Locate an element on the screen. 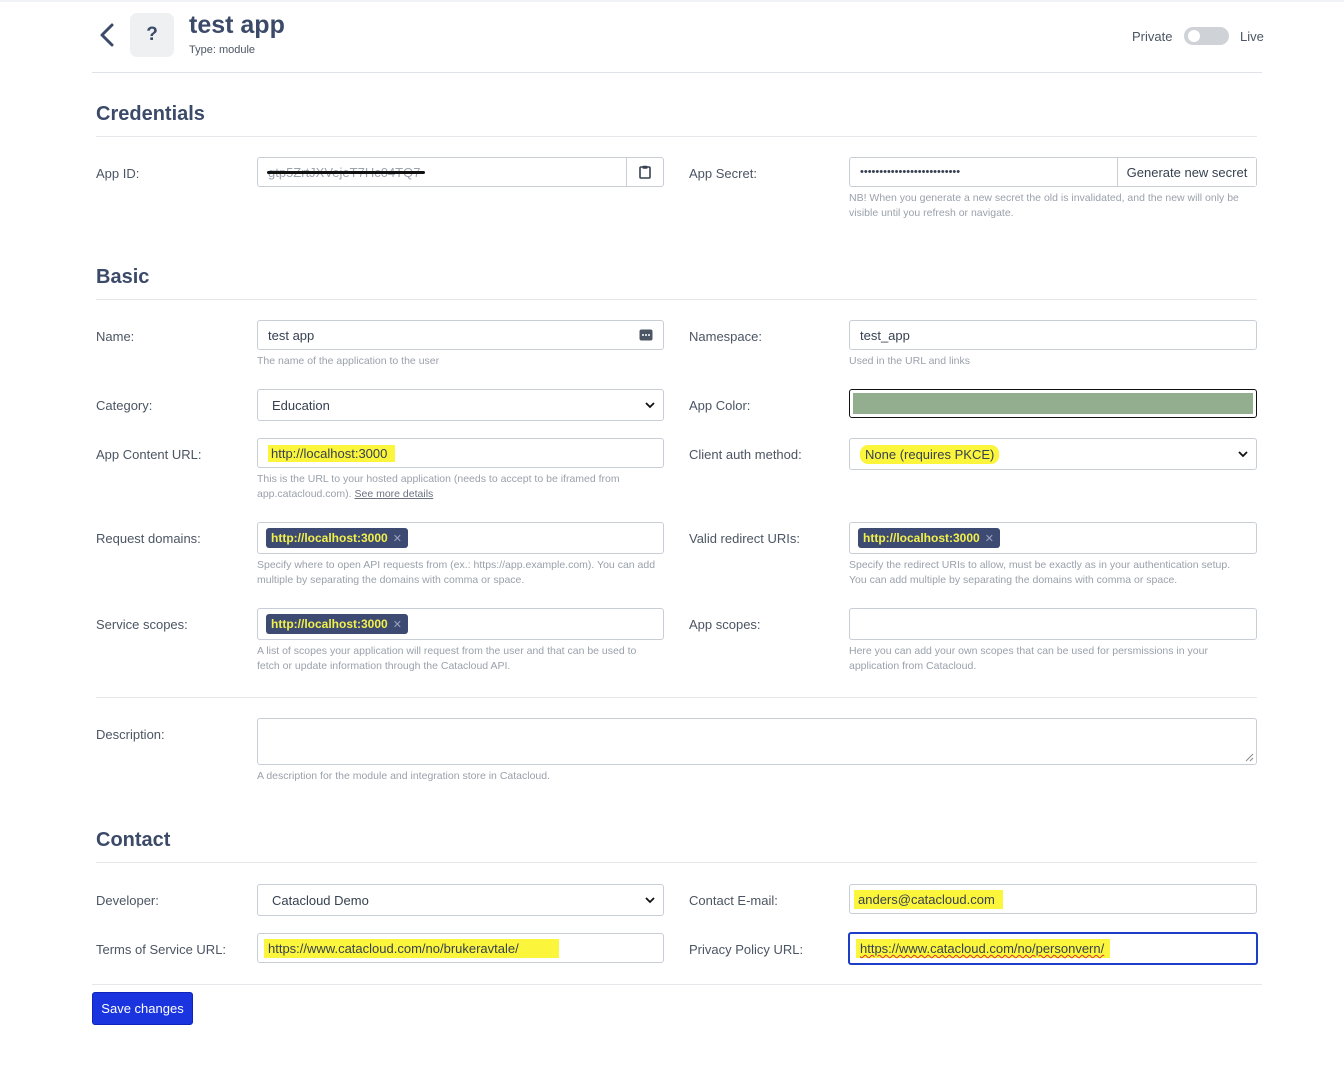  copy-button is located at coordinates (644, 172).